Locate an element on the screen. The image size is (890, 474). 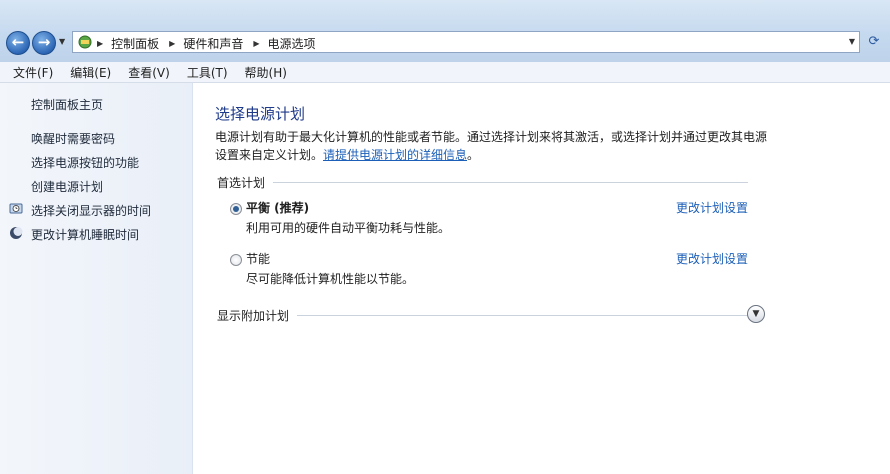
preferred-plans-section: 首选计划 is located at coordinates (483, 182).